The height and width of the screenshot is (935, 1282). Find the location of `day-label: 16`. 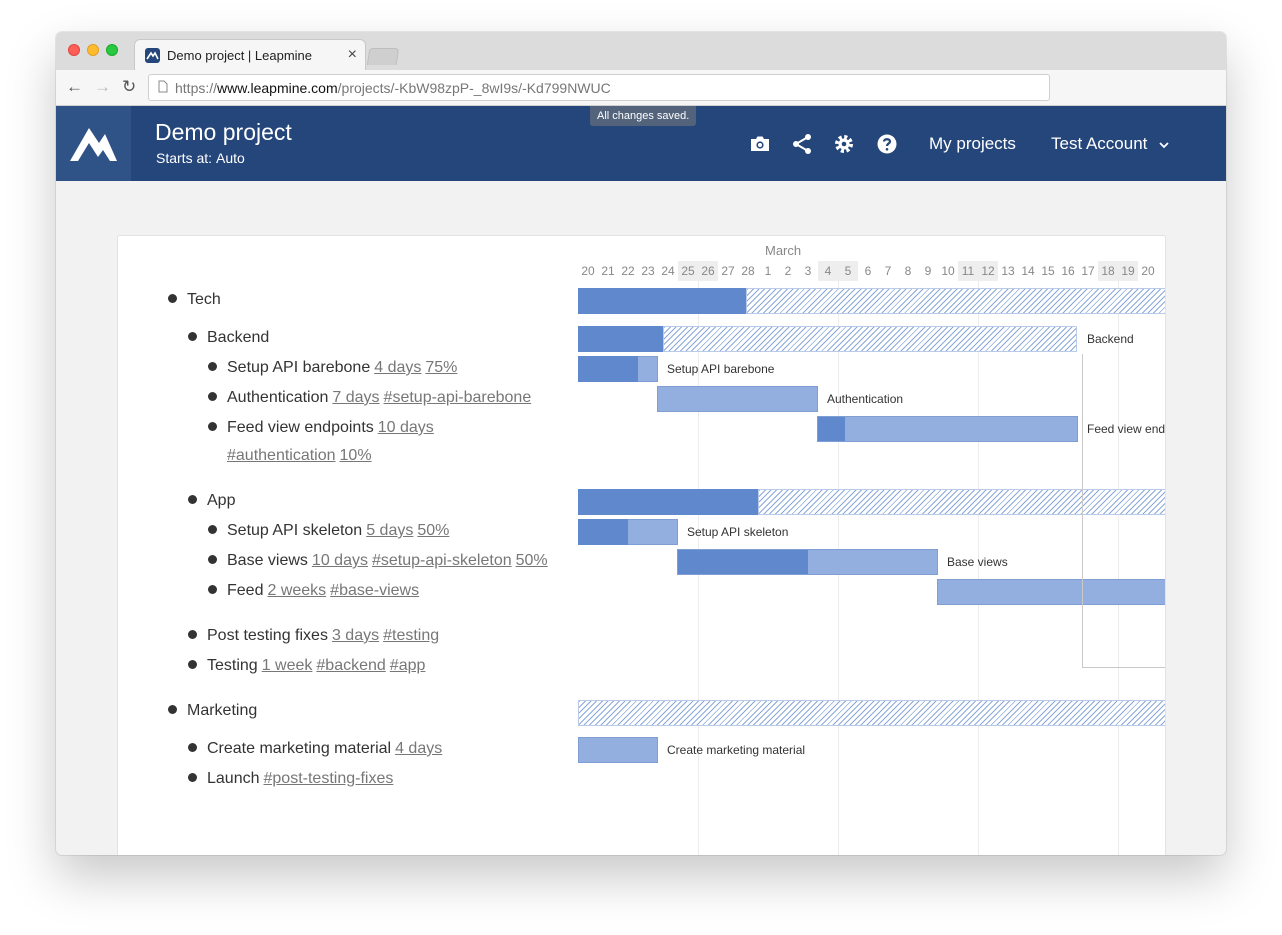

day-label: 16 is located at coordinates (1068, 271).